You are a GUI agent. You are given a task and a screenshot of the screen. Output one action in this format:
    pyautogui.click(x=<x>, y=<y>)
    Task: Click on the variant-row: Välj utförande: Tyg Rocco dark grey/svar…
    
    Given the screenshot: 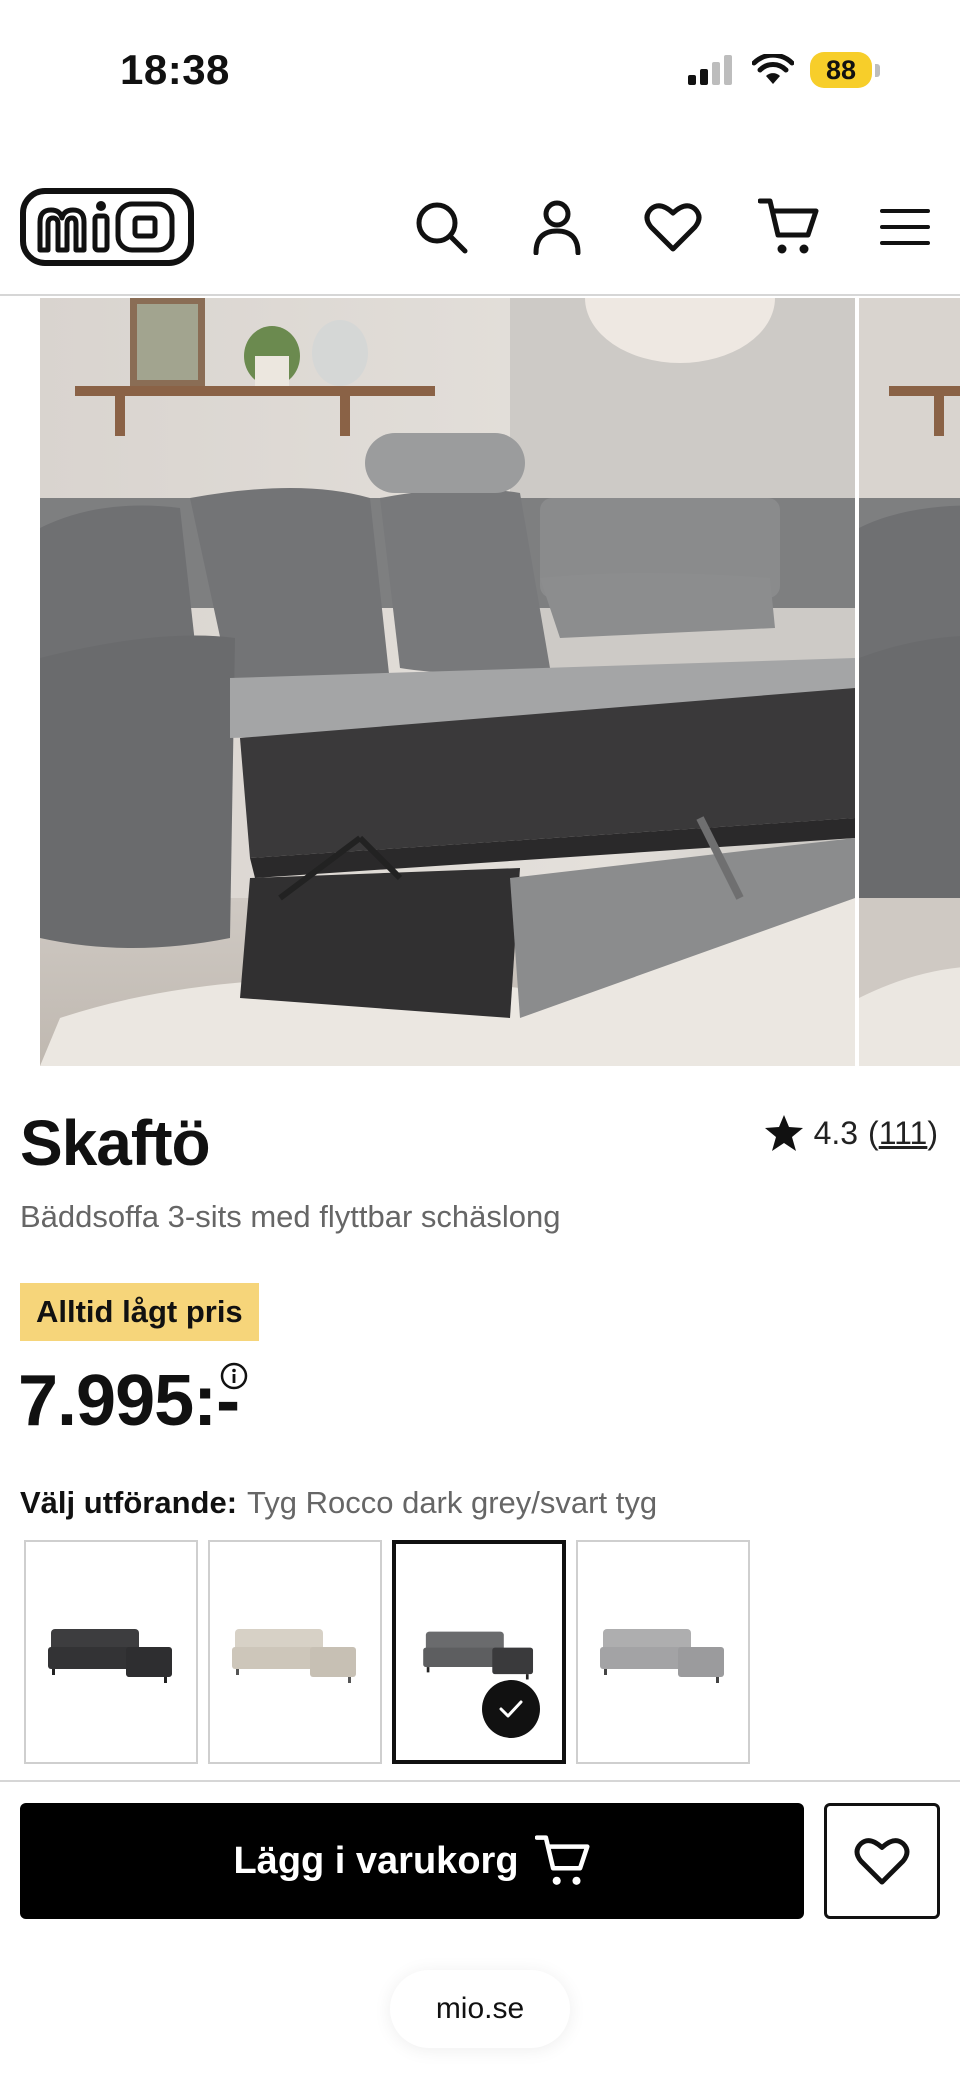 What is the action you would take?
    pyautogui.click(x=338, y=1503)
    